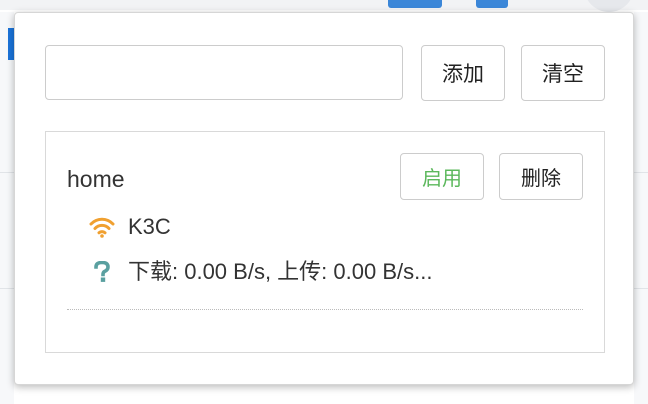 Image resolution: width=648 pixels, height=404 pixels. What do you see at coordinates (224, 72) in the screenshot?
I see `profile-name-input` at bounding box center [224, 72].